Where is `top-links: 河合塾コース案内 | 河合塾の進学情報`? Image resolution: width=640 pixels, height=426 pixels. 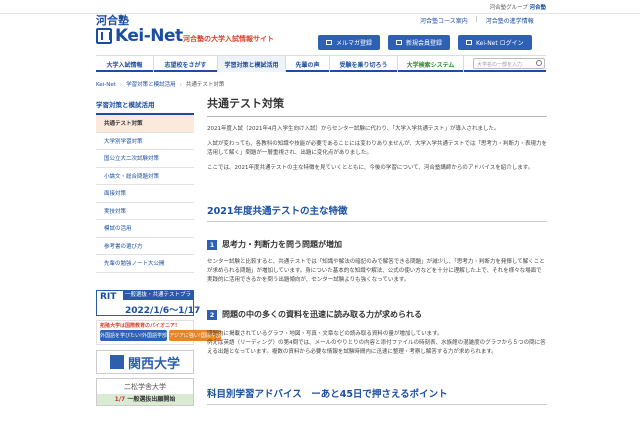
top-links: 河合塾コース案内 | 河合塾の進学情報 is located at coordinates (477, 20).